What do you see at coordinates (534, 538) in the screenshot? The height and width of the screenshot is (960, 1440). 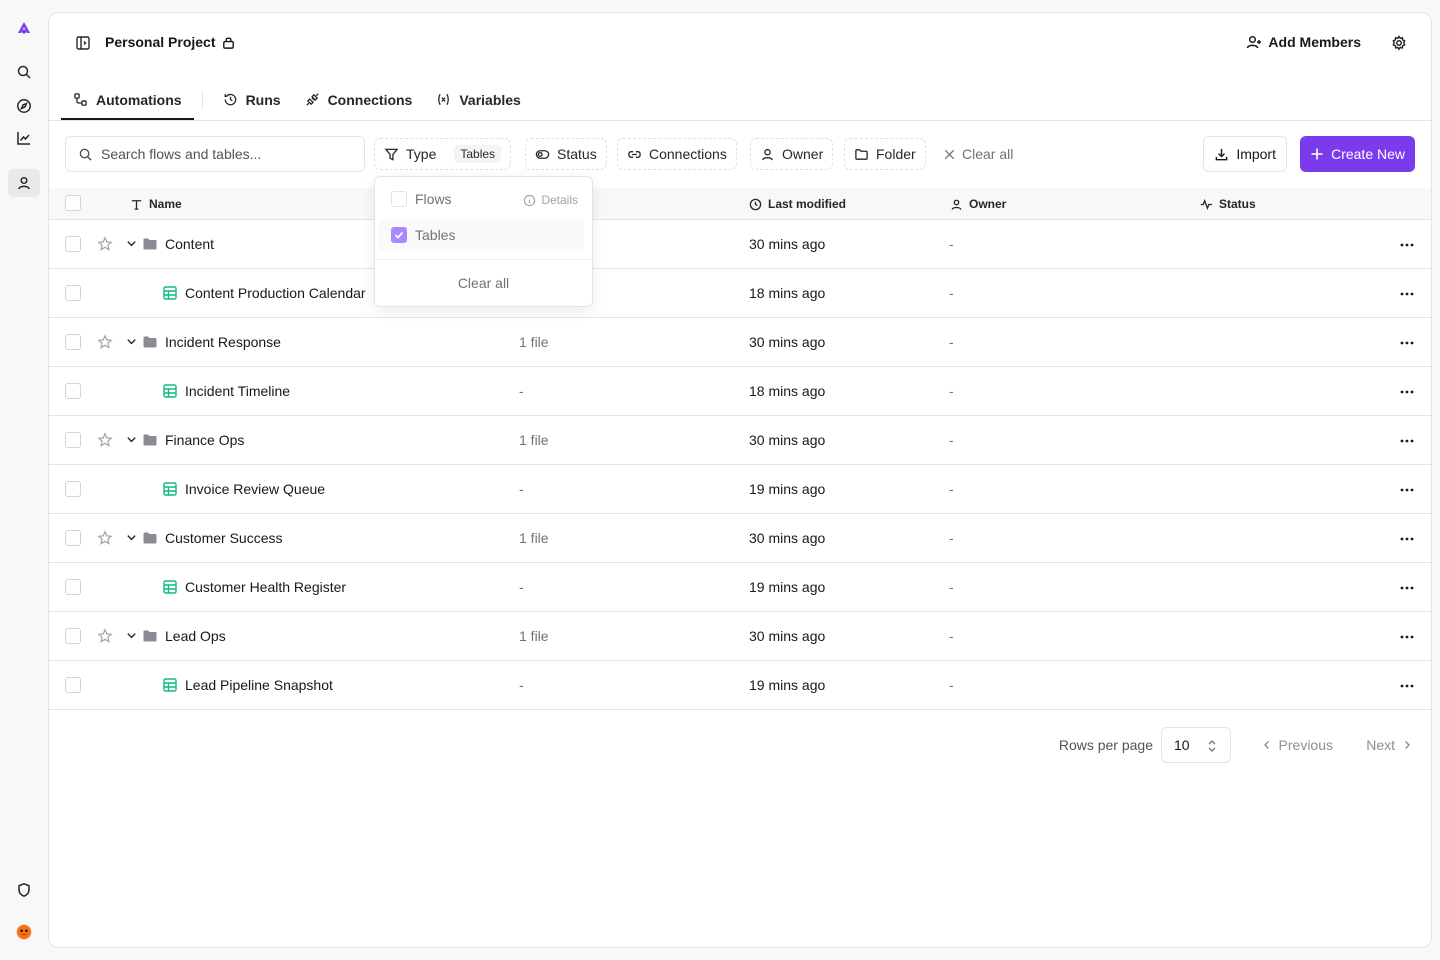 I see `row-details: 1 file` at bounding box center [534, 538].